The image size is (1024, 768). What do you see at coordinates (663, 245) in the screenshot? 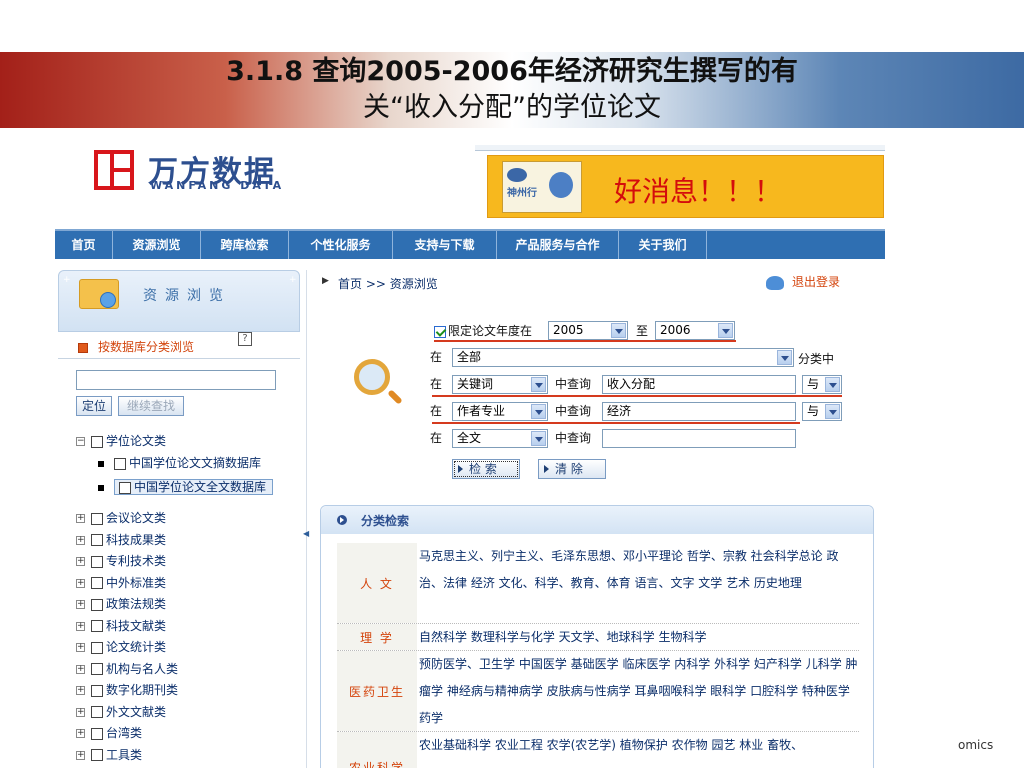
I see `nav-item-about: 关于我们` at bounding box center [663, 245].